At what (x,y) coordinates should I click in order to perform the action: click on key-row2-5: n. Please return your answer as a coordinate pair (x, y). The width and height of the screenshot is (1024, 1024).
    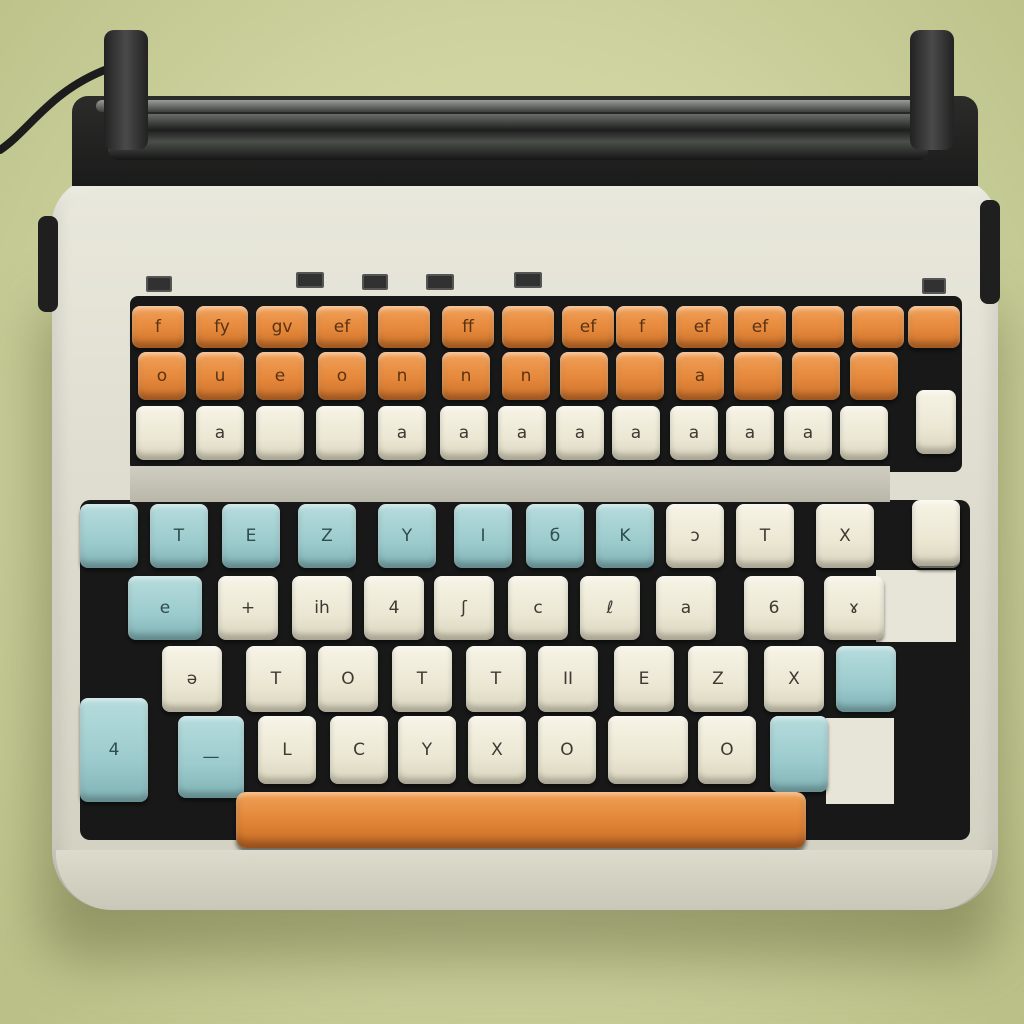
    Looking at the image, I should click on (466, 376).